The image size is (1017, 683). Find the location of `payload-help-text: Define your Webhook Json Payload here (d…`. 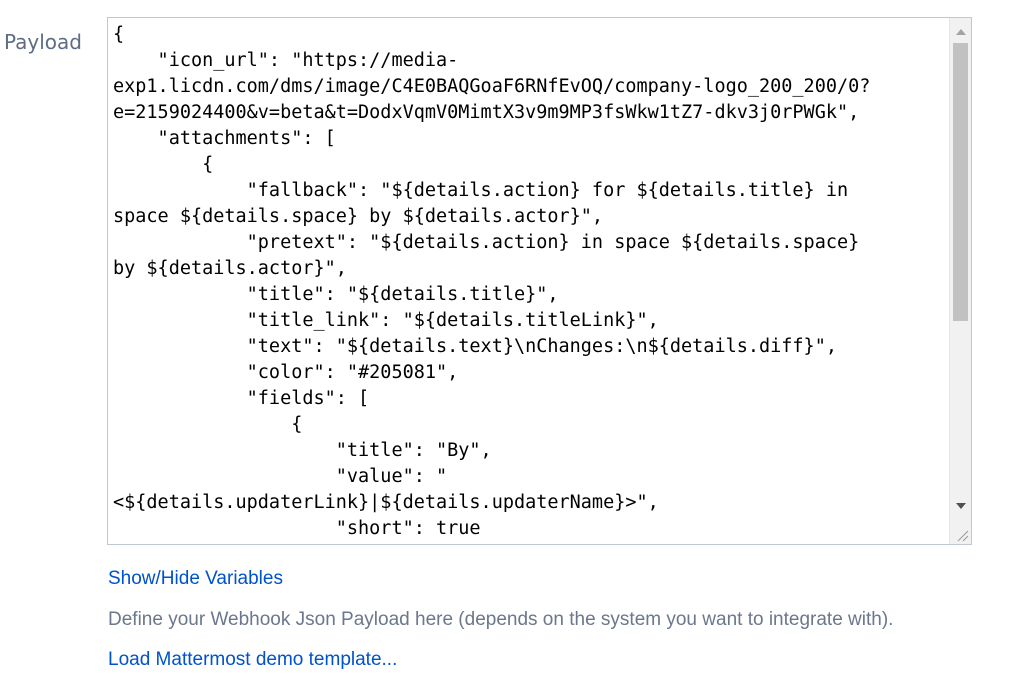

payload-help-text: Define your Webhook Json Payload here (d… is located at coordinates (501, 619).